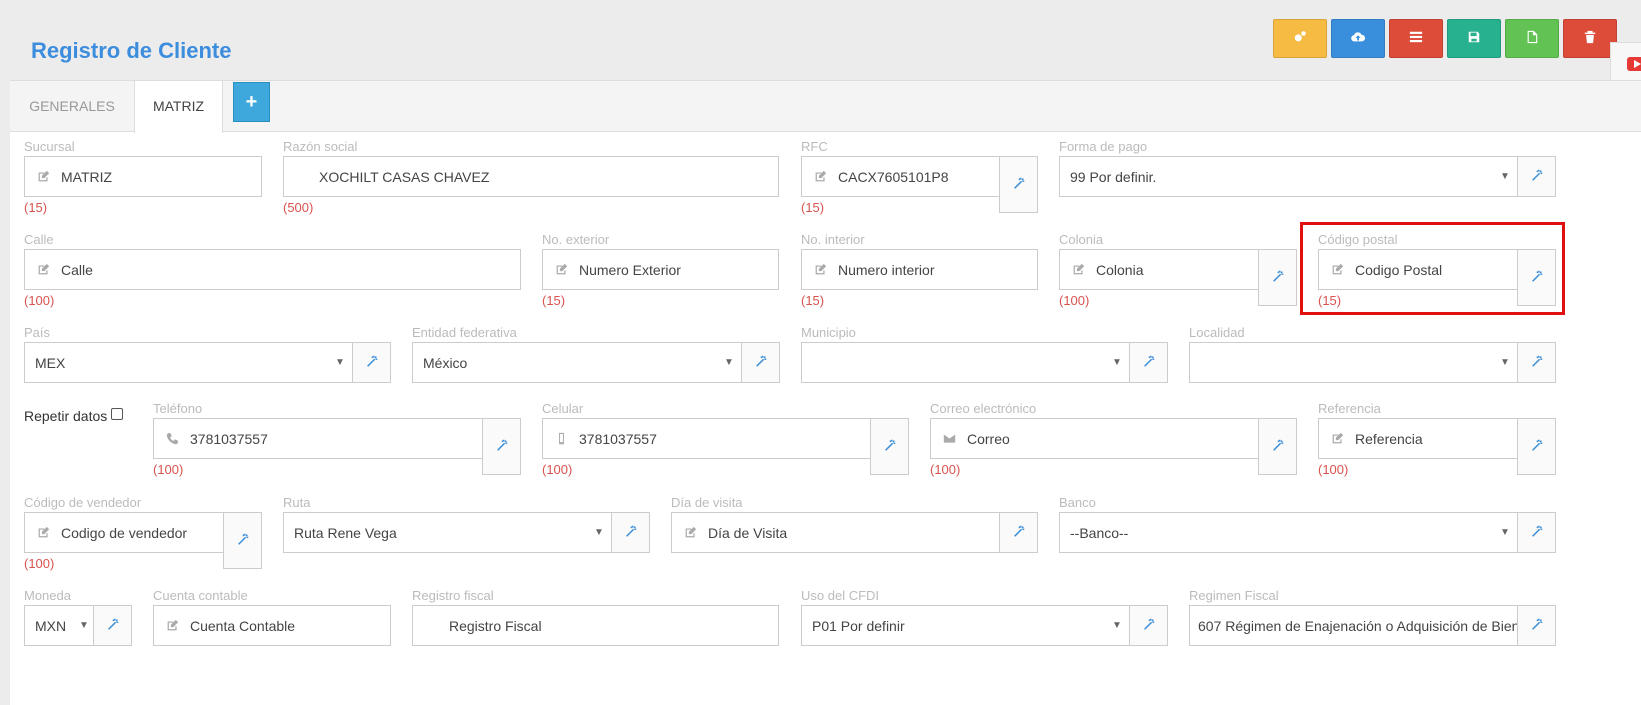 The image size is (1641, 705). I want to click on razon-social-label: Razón social, so click(320, 146).